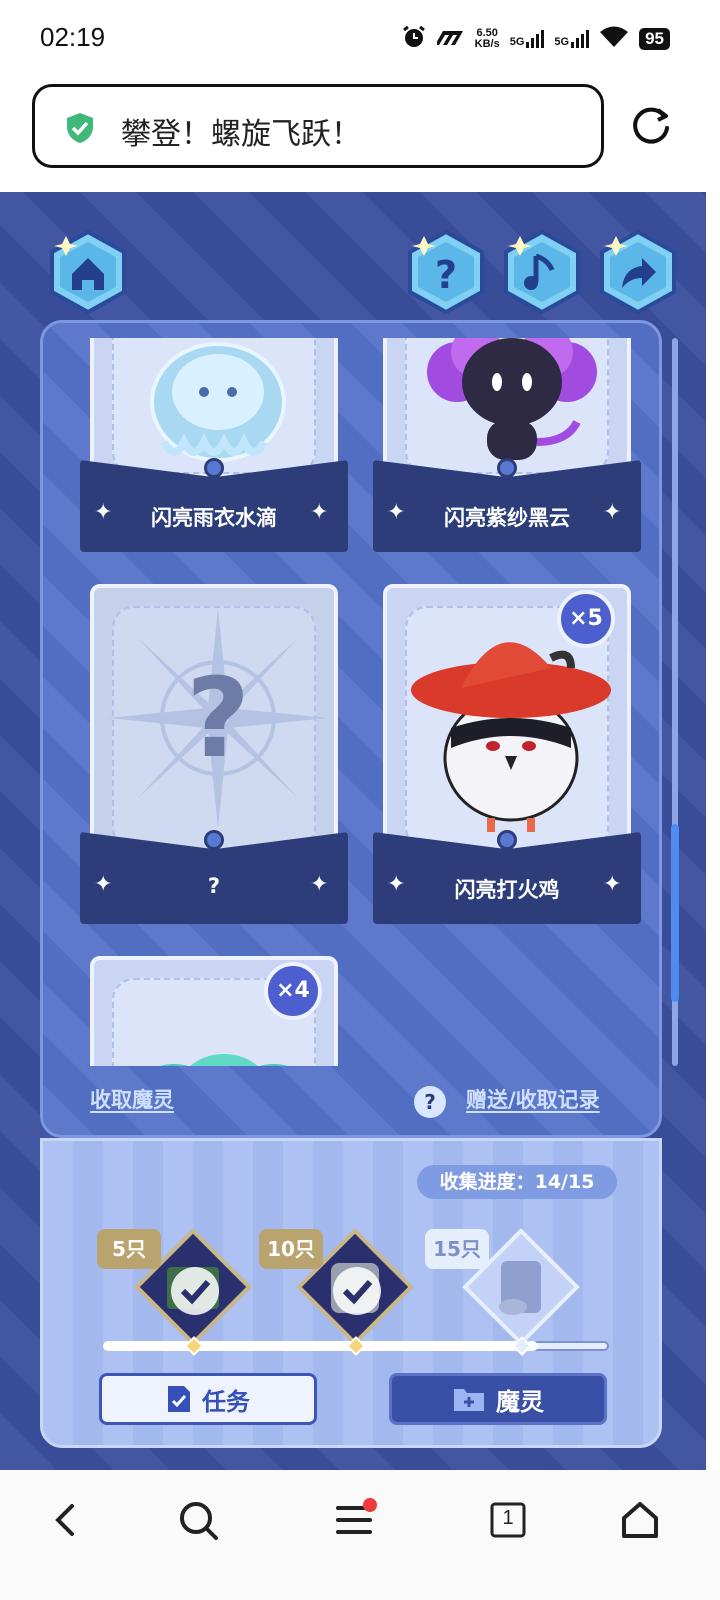  I want to click on task-button-label: 任务, so click(226, 1401).